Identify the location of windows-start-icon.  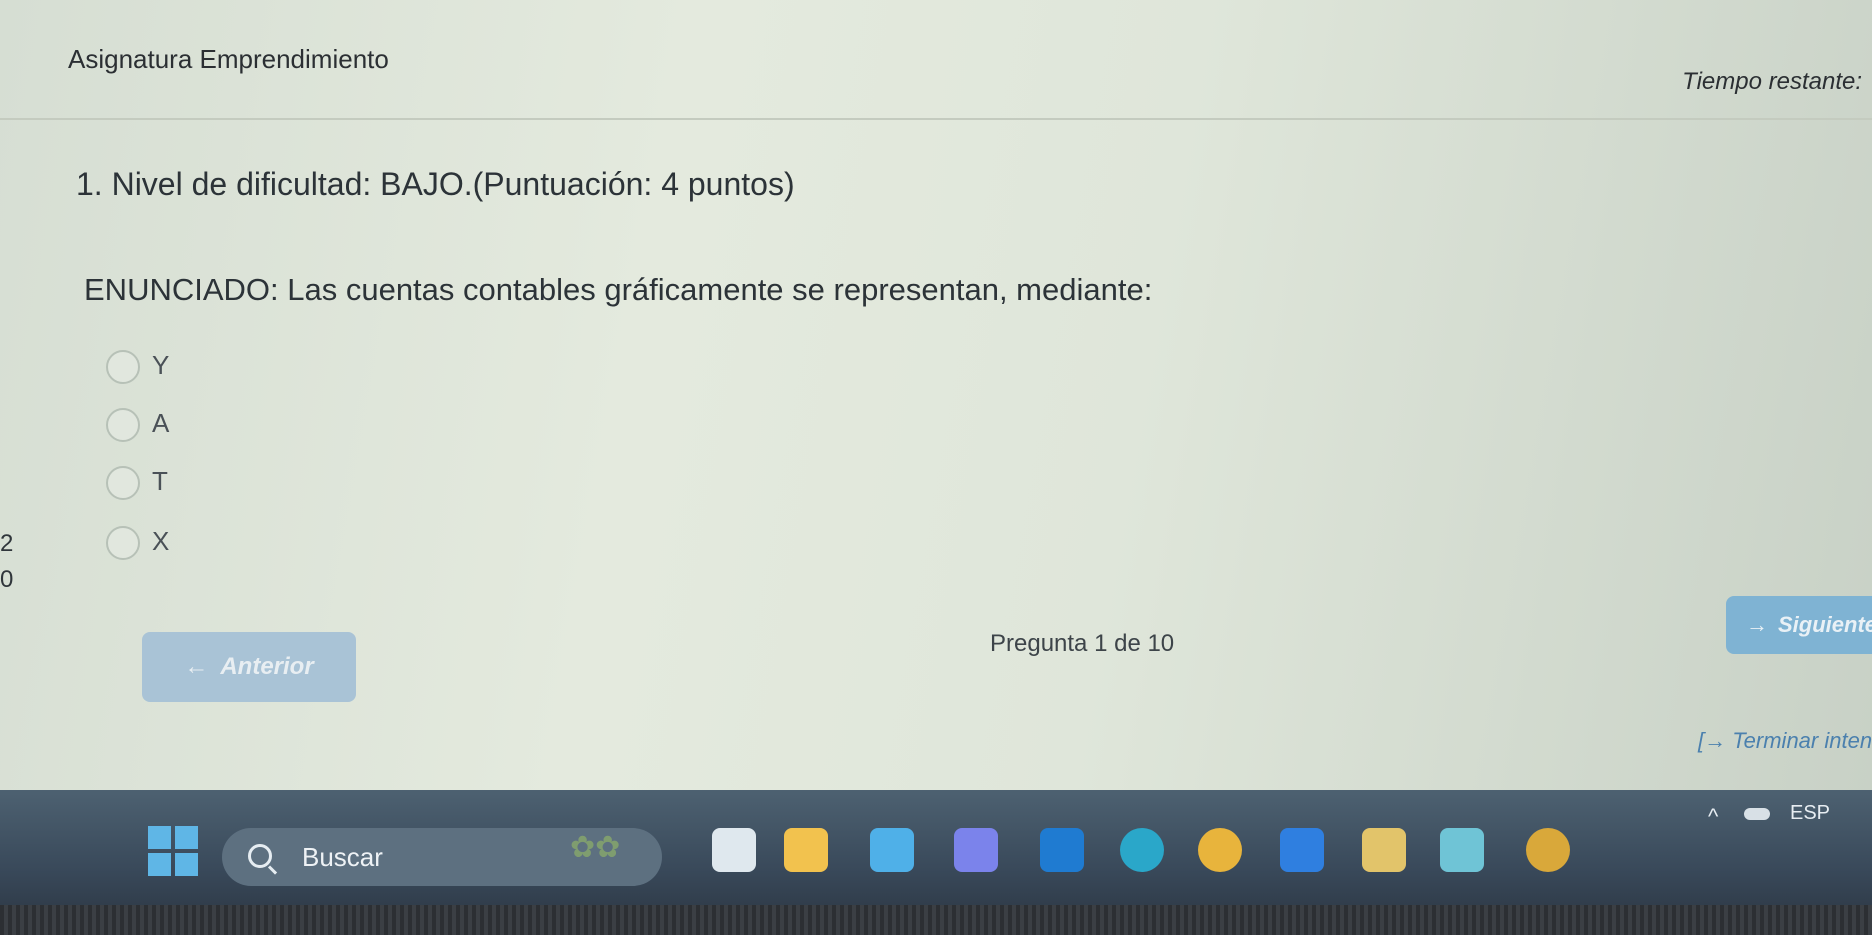
(173, 851).